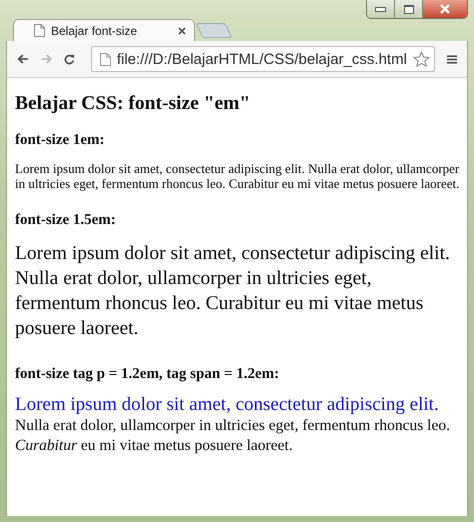 The width and height of the screenshot is (474, 522). What do you see at coordinates (66, 220) in the screenshot?
I see `section-heading: font-size 1.5em:` at bounding box center [66, 220].